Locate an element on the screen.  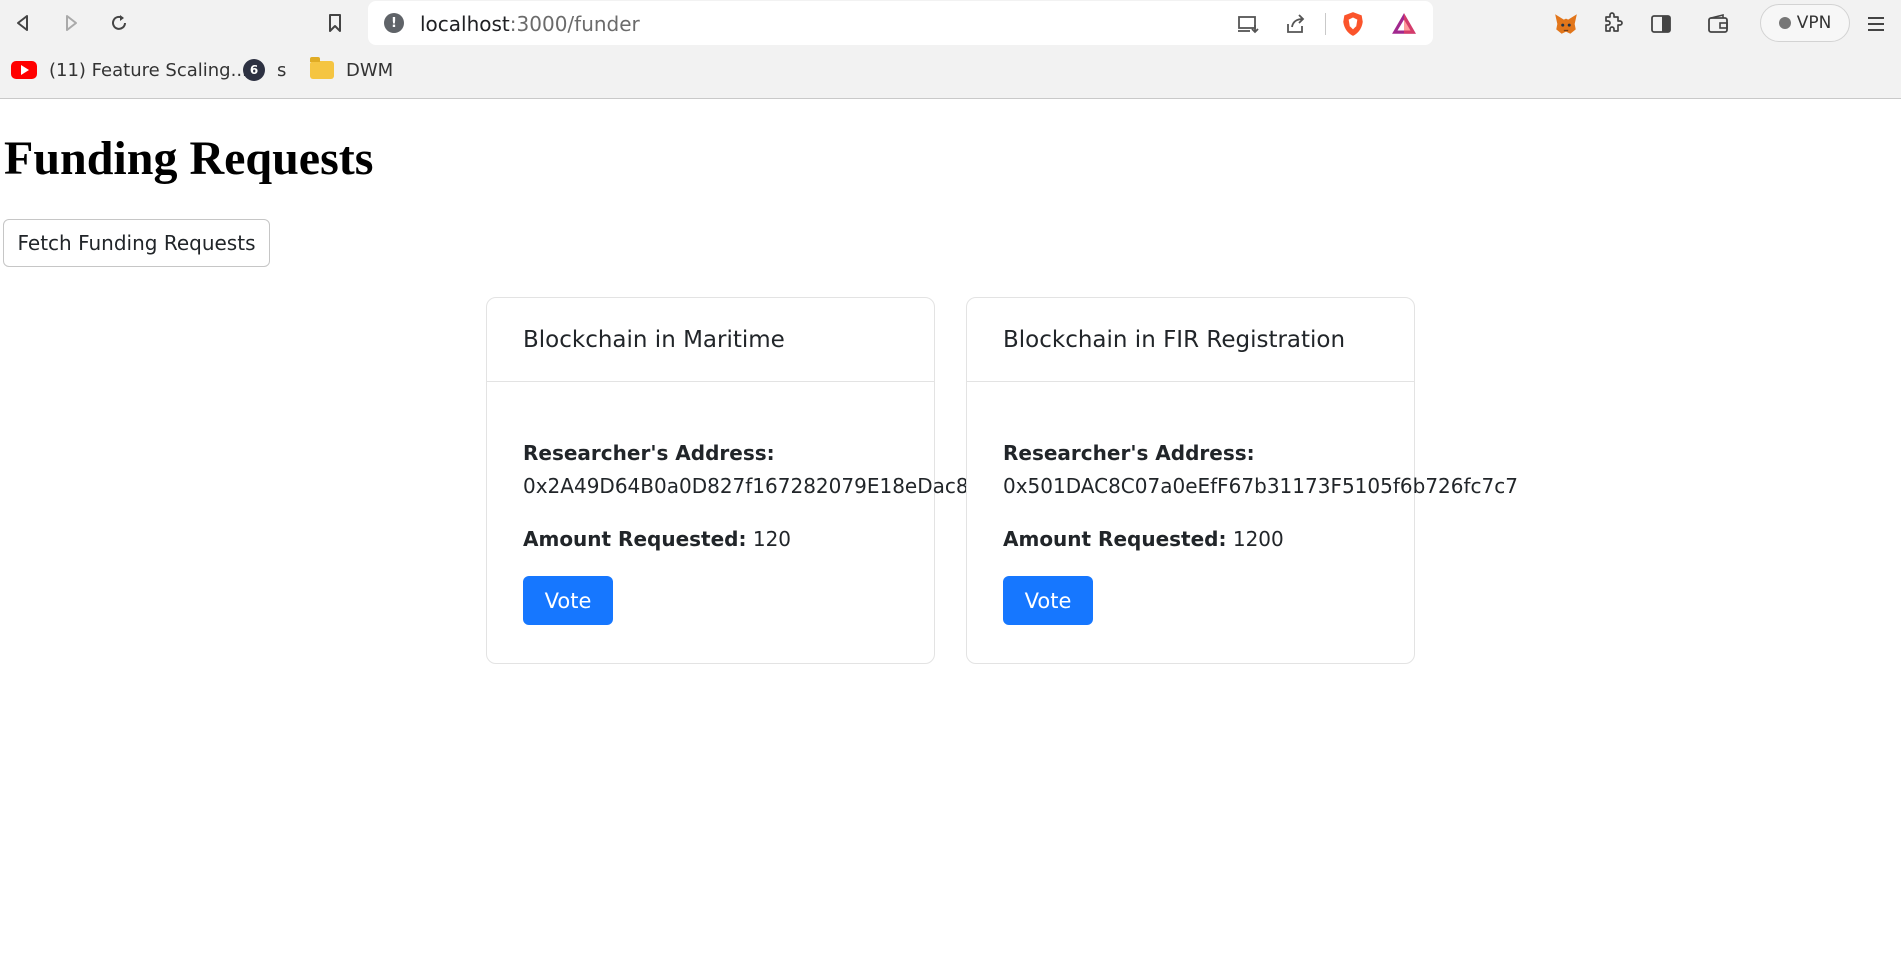
sidebar-icon is located at coordinates (1661, 24).